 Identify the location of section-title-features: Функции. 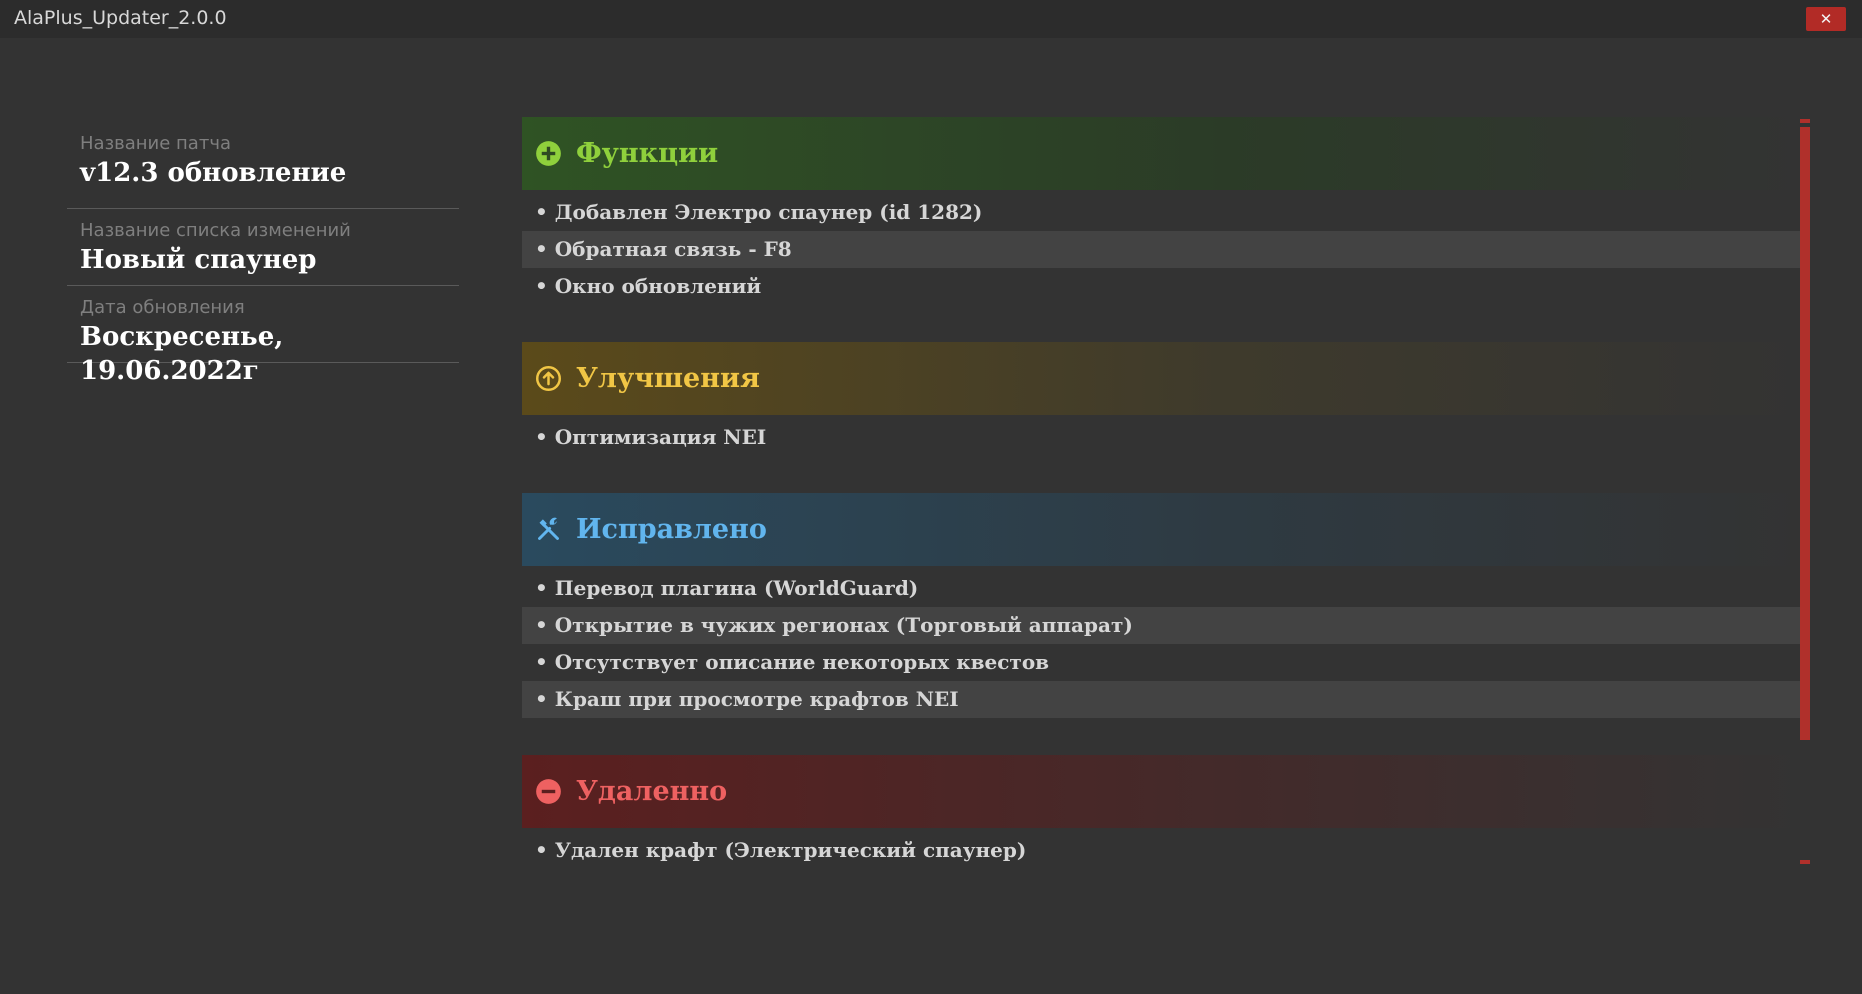
(647, 153).